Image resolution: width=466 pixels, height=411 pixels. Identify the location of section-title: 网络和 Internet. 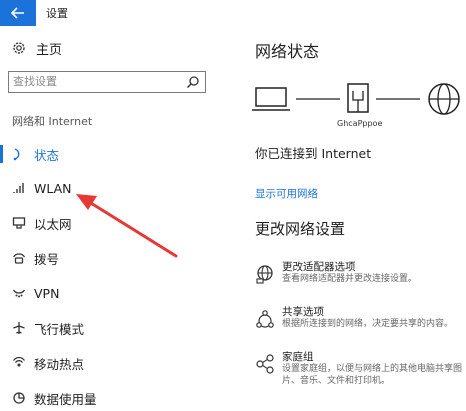
(52, 121).